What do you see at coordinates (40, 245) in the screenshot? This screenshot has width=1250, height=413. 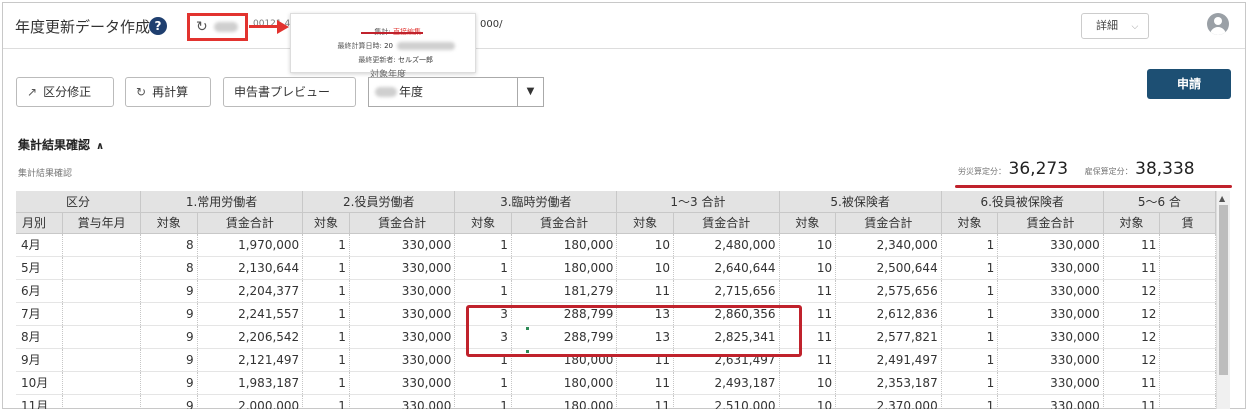 I see `month-cell: 4月` at bounding box center [40, 245].